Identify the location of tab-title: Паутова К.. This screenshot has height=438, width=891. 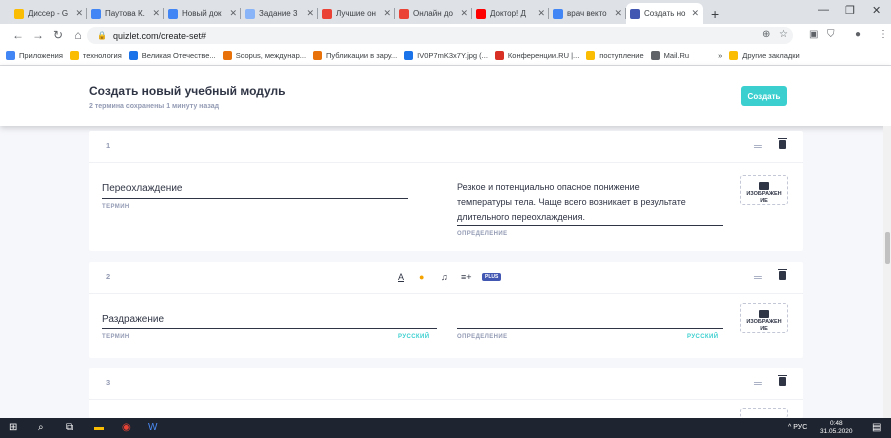
(125, 13).